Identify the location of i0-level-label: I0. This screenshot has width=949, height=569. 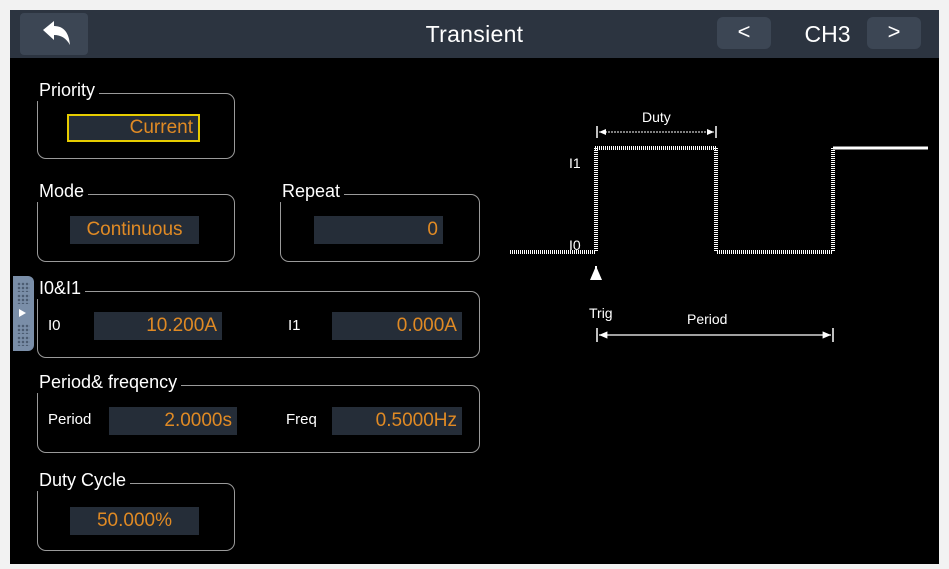
(575, 245).